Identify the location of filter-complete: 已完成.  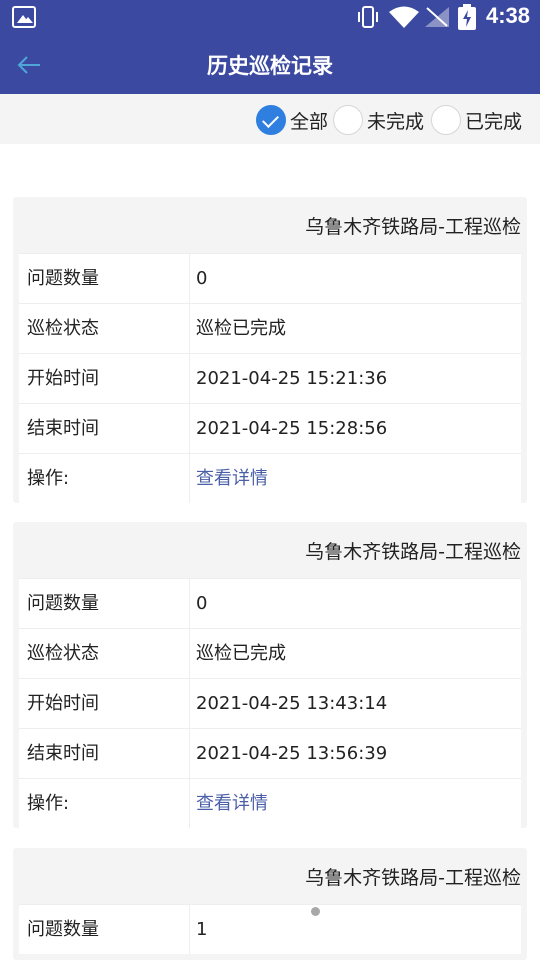
(476, 120).